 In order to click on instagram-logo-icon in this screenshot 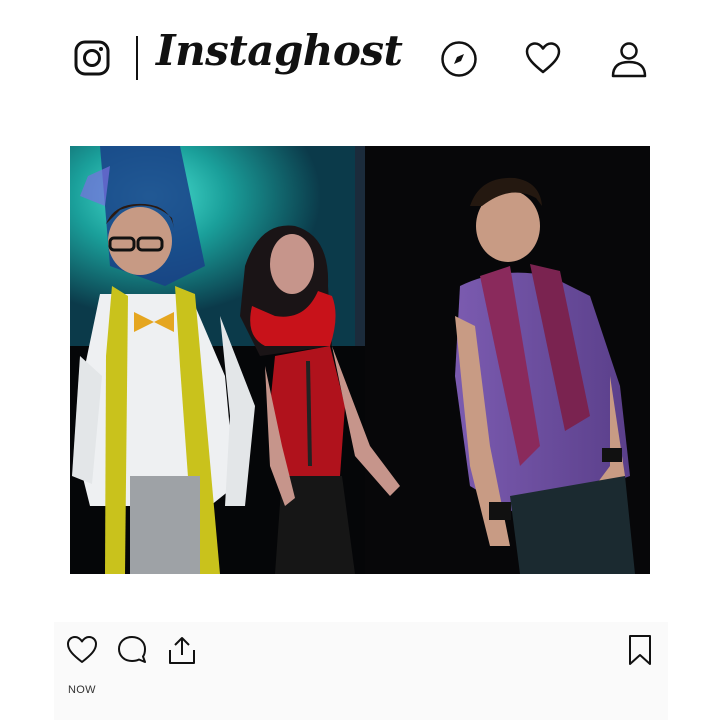, I will do `click(92, 58)`.